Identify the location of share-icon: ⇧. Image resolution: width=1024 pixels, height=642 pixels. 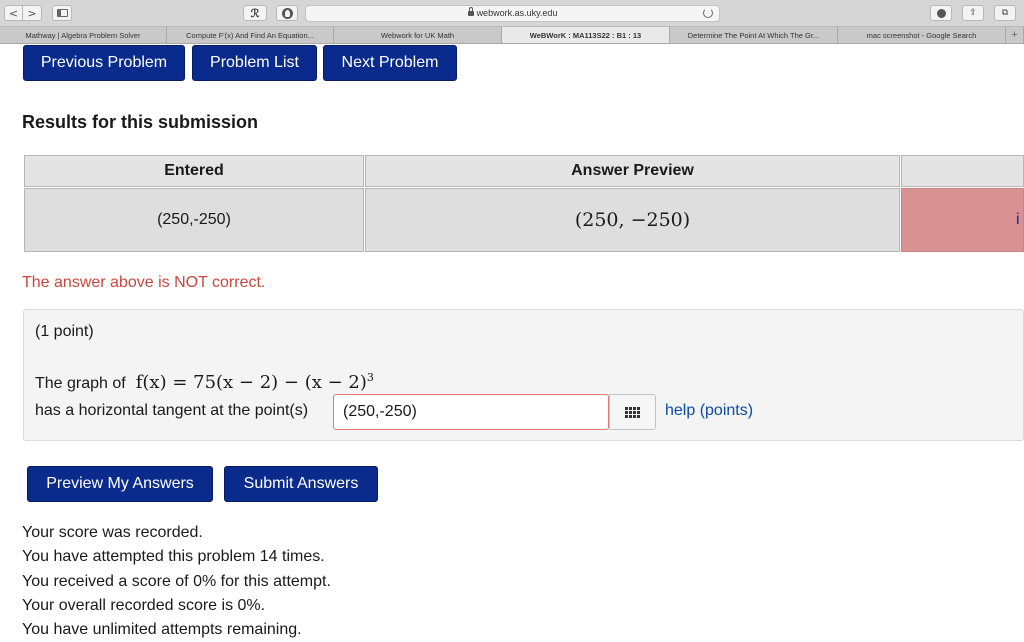
(973, 13).